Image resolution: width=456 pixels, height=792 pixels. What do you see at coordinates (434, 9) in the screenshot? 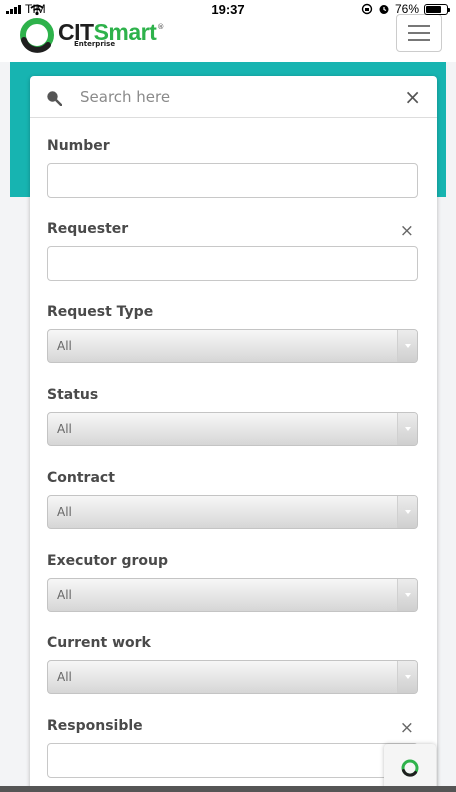
I see `battery-level` at bounding box center [434, 9].